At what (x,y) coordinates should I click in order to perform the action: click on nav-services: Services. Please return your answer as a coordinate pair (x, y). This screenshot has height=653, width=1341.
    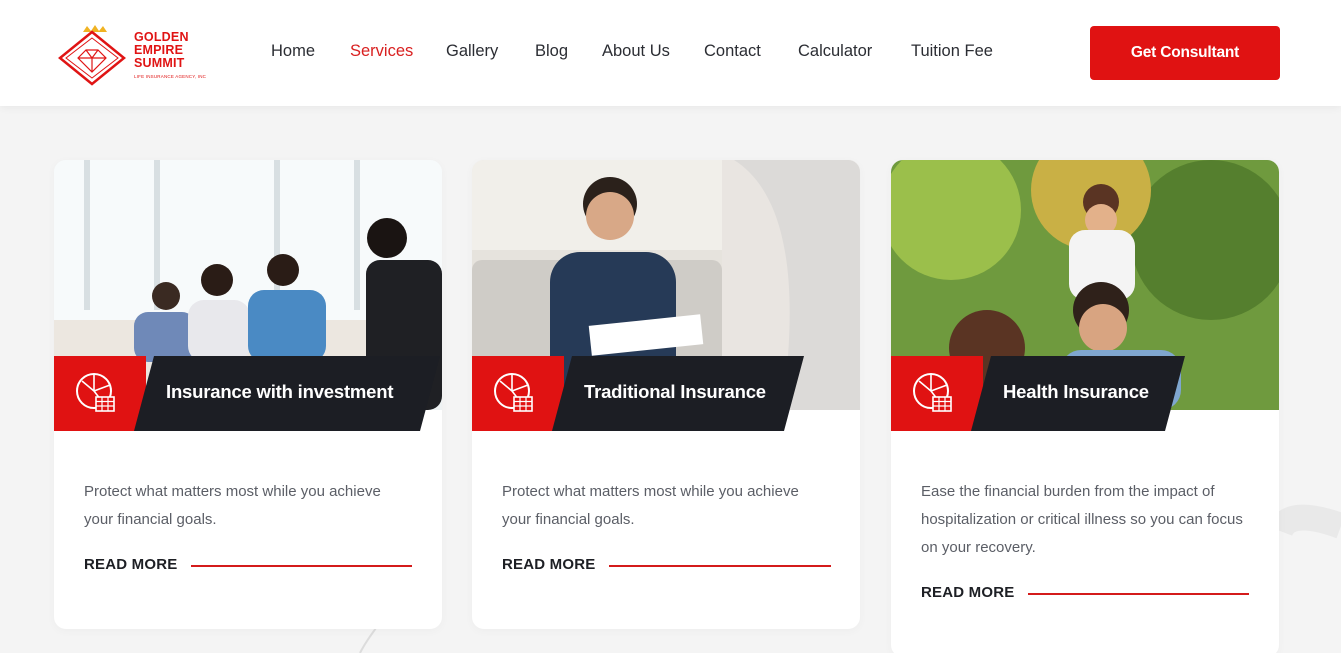
    Looking at the image, I should click on (381, 51).